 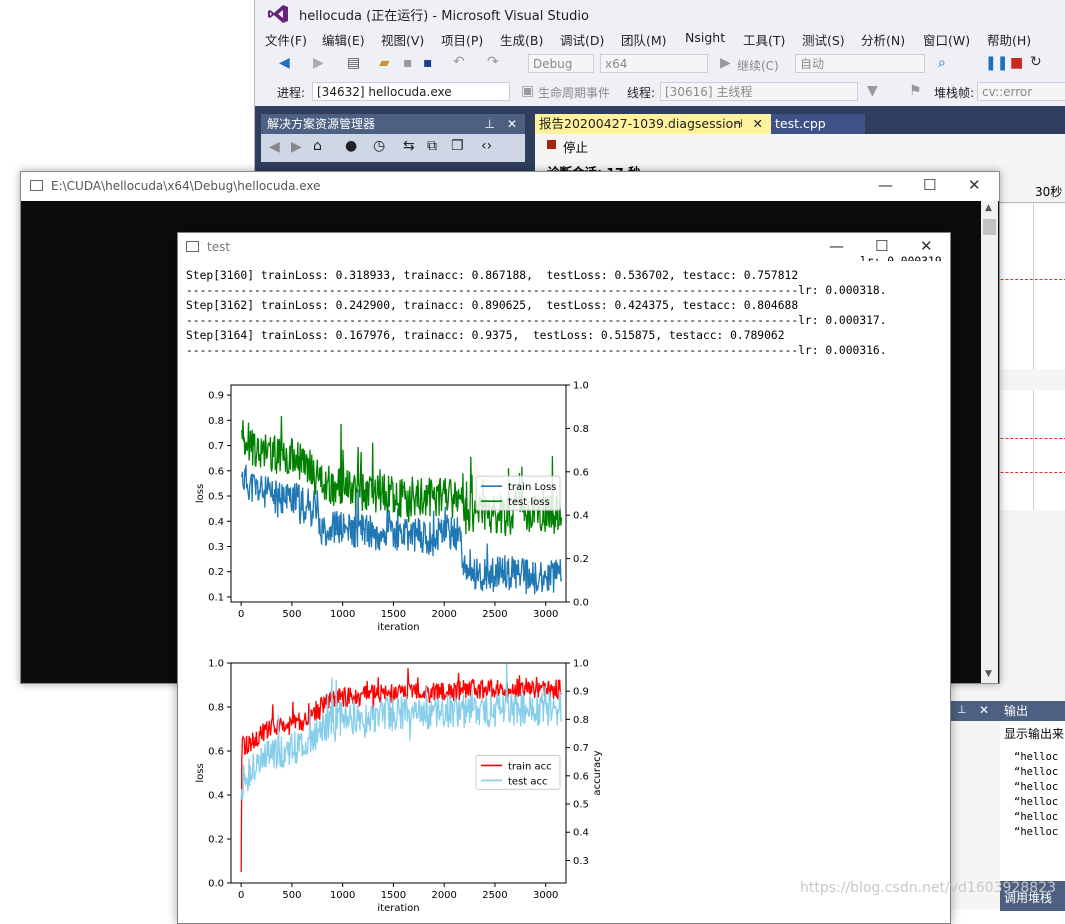 What do you see at coordinates (530, 766) in the screenshot?
I see `legend-label: train acc` at bounding box center [530, 766].